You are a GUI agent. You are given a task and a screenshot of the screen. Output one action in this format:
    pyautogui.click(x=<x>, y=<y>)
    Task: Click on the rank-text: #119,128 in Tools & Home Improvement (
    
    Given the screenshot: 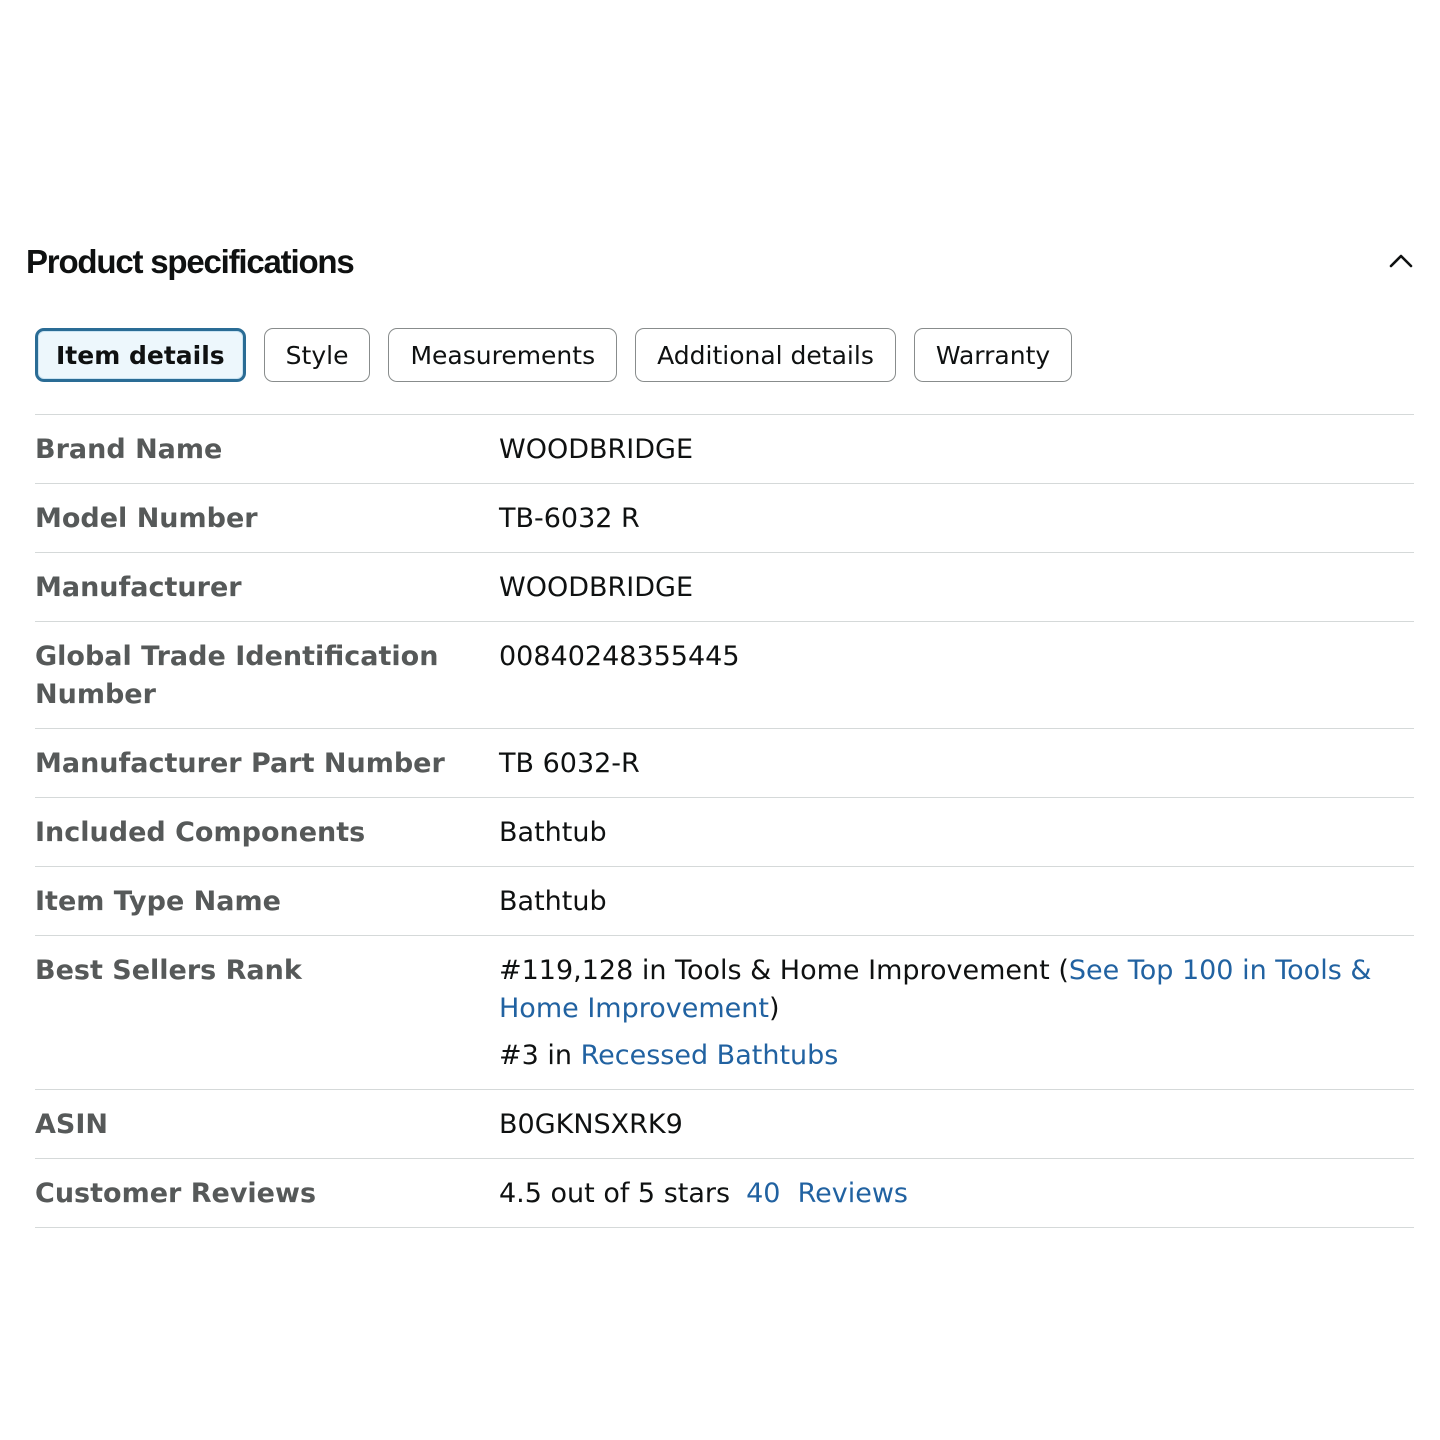 What is the action you would take?
    pyautogui.click(x=784, y=970)
    